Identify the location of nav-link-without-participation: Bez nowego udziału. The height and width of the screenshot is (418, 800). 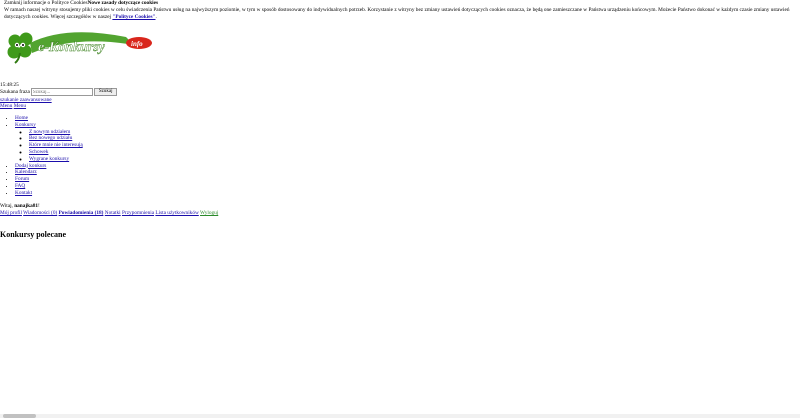
(50, 138).